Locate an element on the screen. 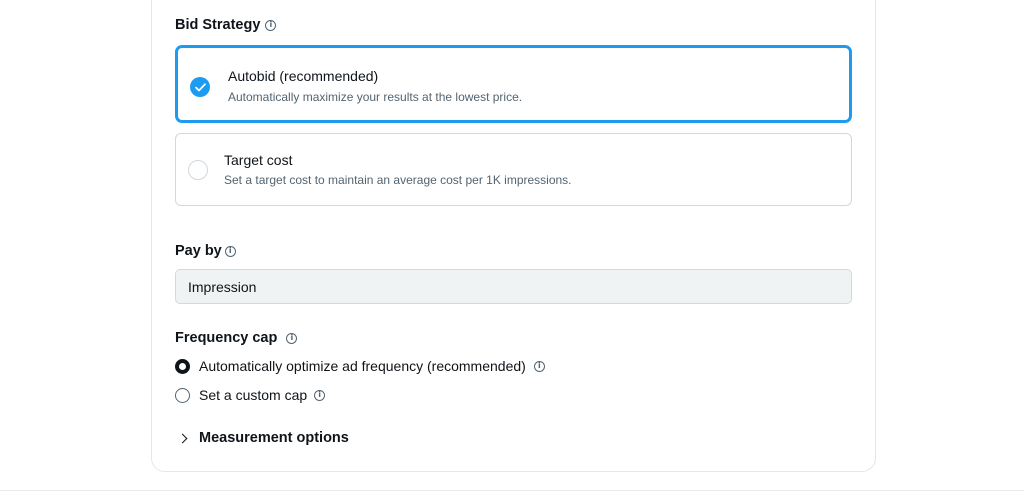 This screenshot has width=1024, height=503. frequency-custom-radio is located at coordinates (182, 395).